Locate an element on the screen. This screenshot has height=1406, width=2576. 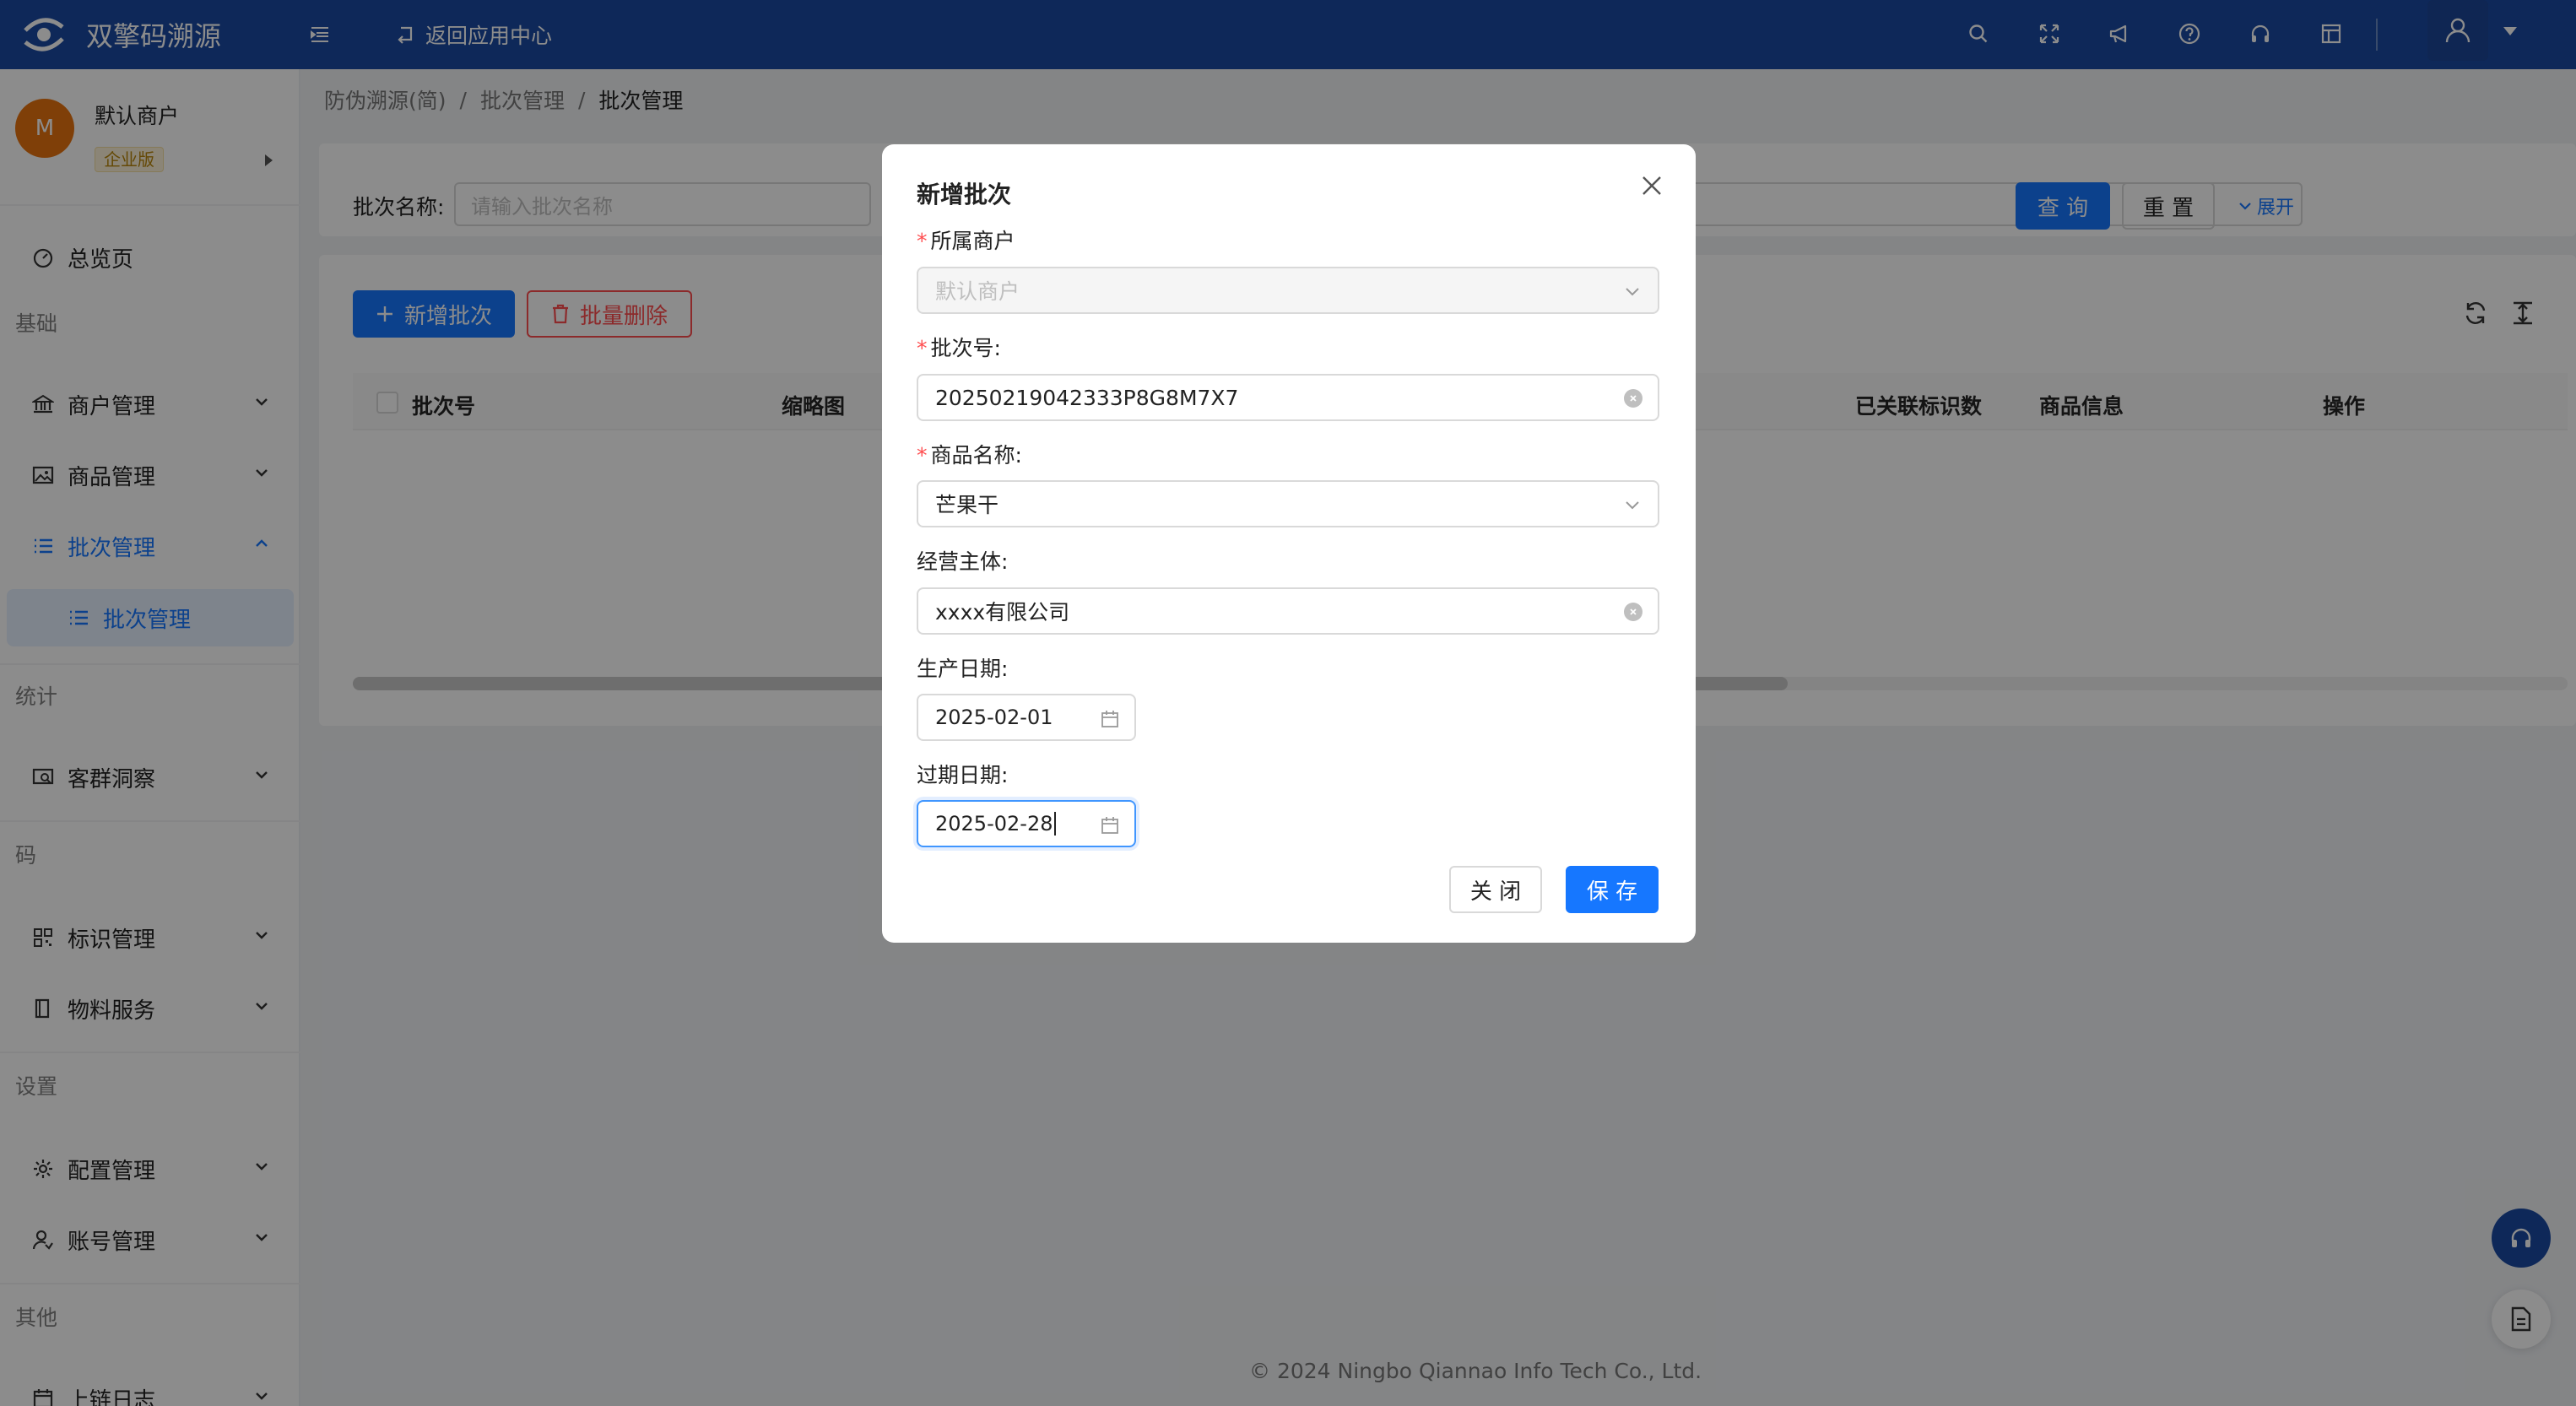
product-field-label: * 商品名称: is located at coordinates (969, 455).